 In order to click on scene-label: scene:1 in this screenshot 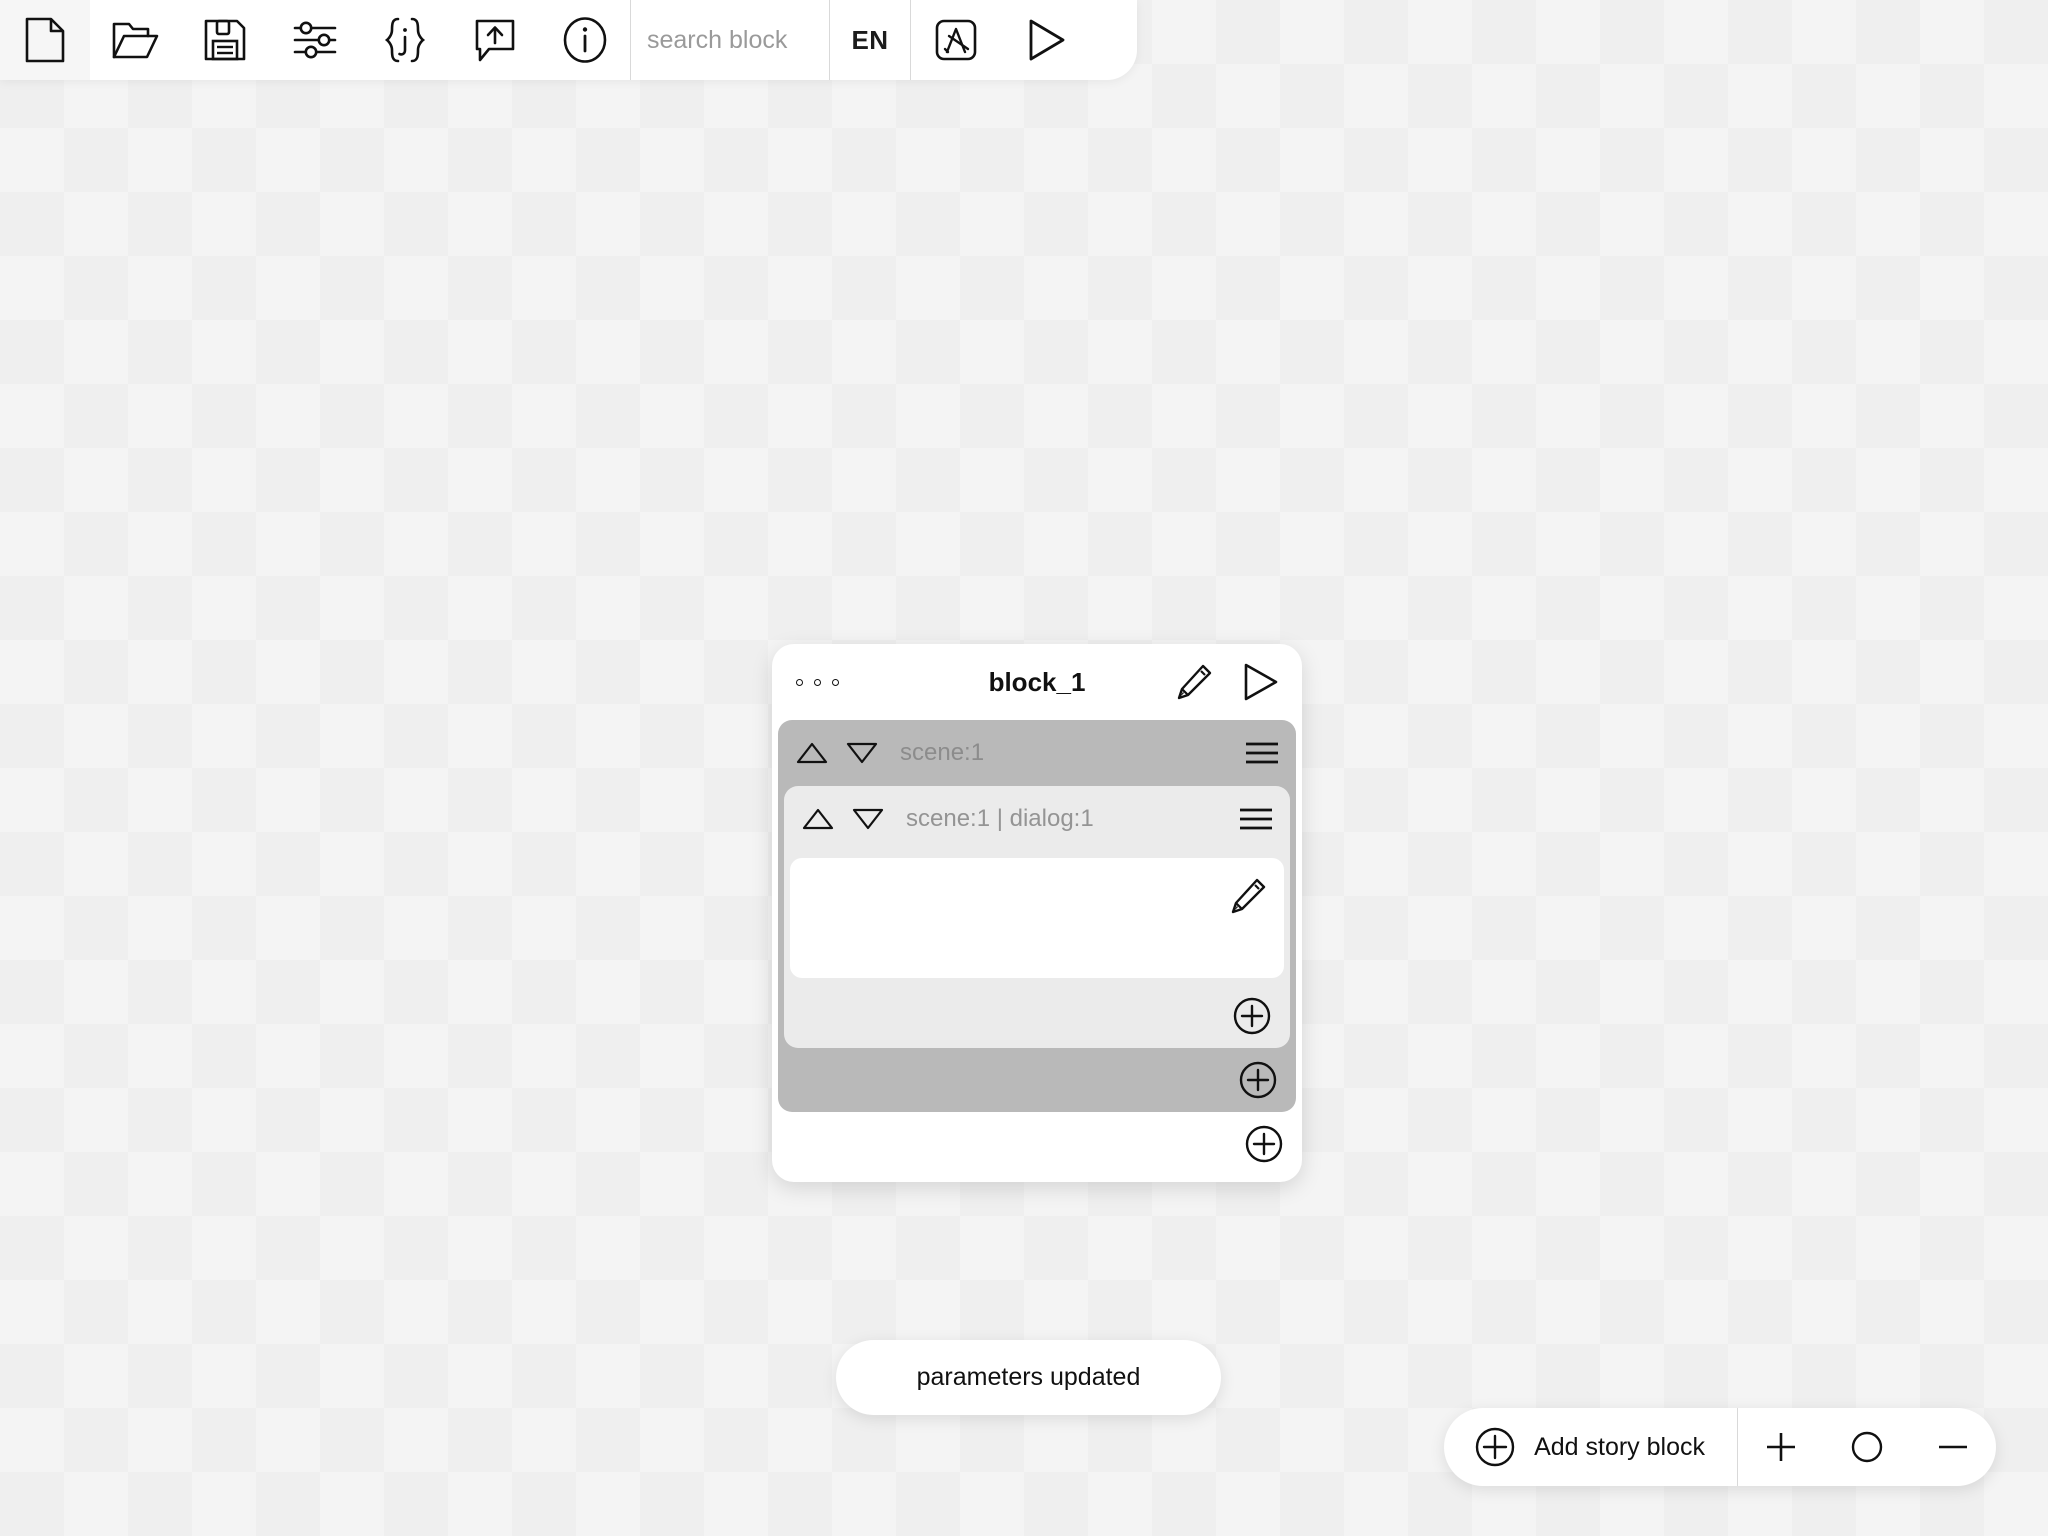, I will do `click(942, 752)`.